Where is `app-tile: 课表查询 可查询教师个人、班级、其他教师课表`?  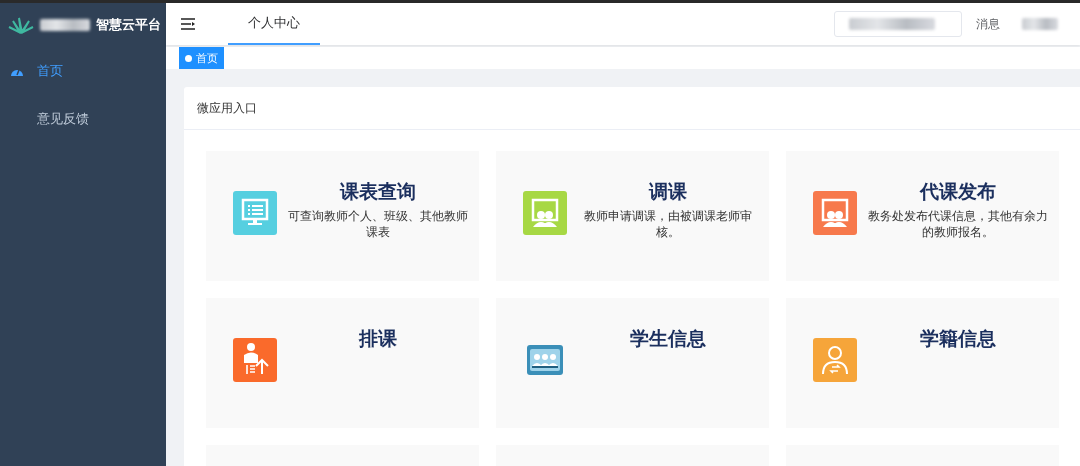
app-tile: 课表查询 可查询教师个人、班级、其他教师课表 is located at coordinates (342, 216).